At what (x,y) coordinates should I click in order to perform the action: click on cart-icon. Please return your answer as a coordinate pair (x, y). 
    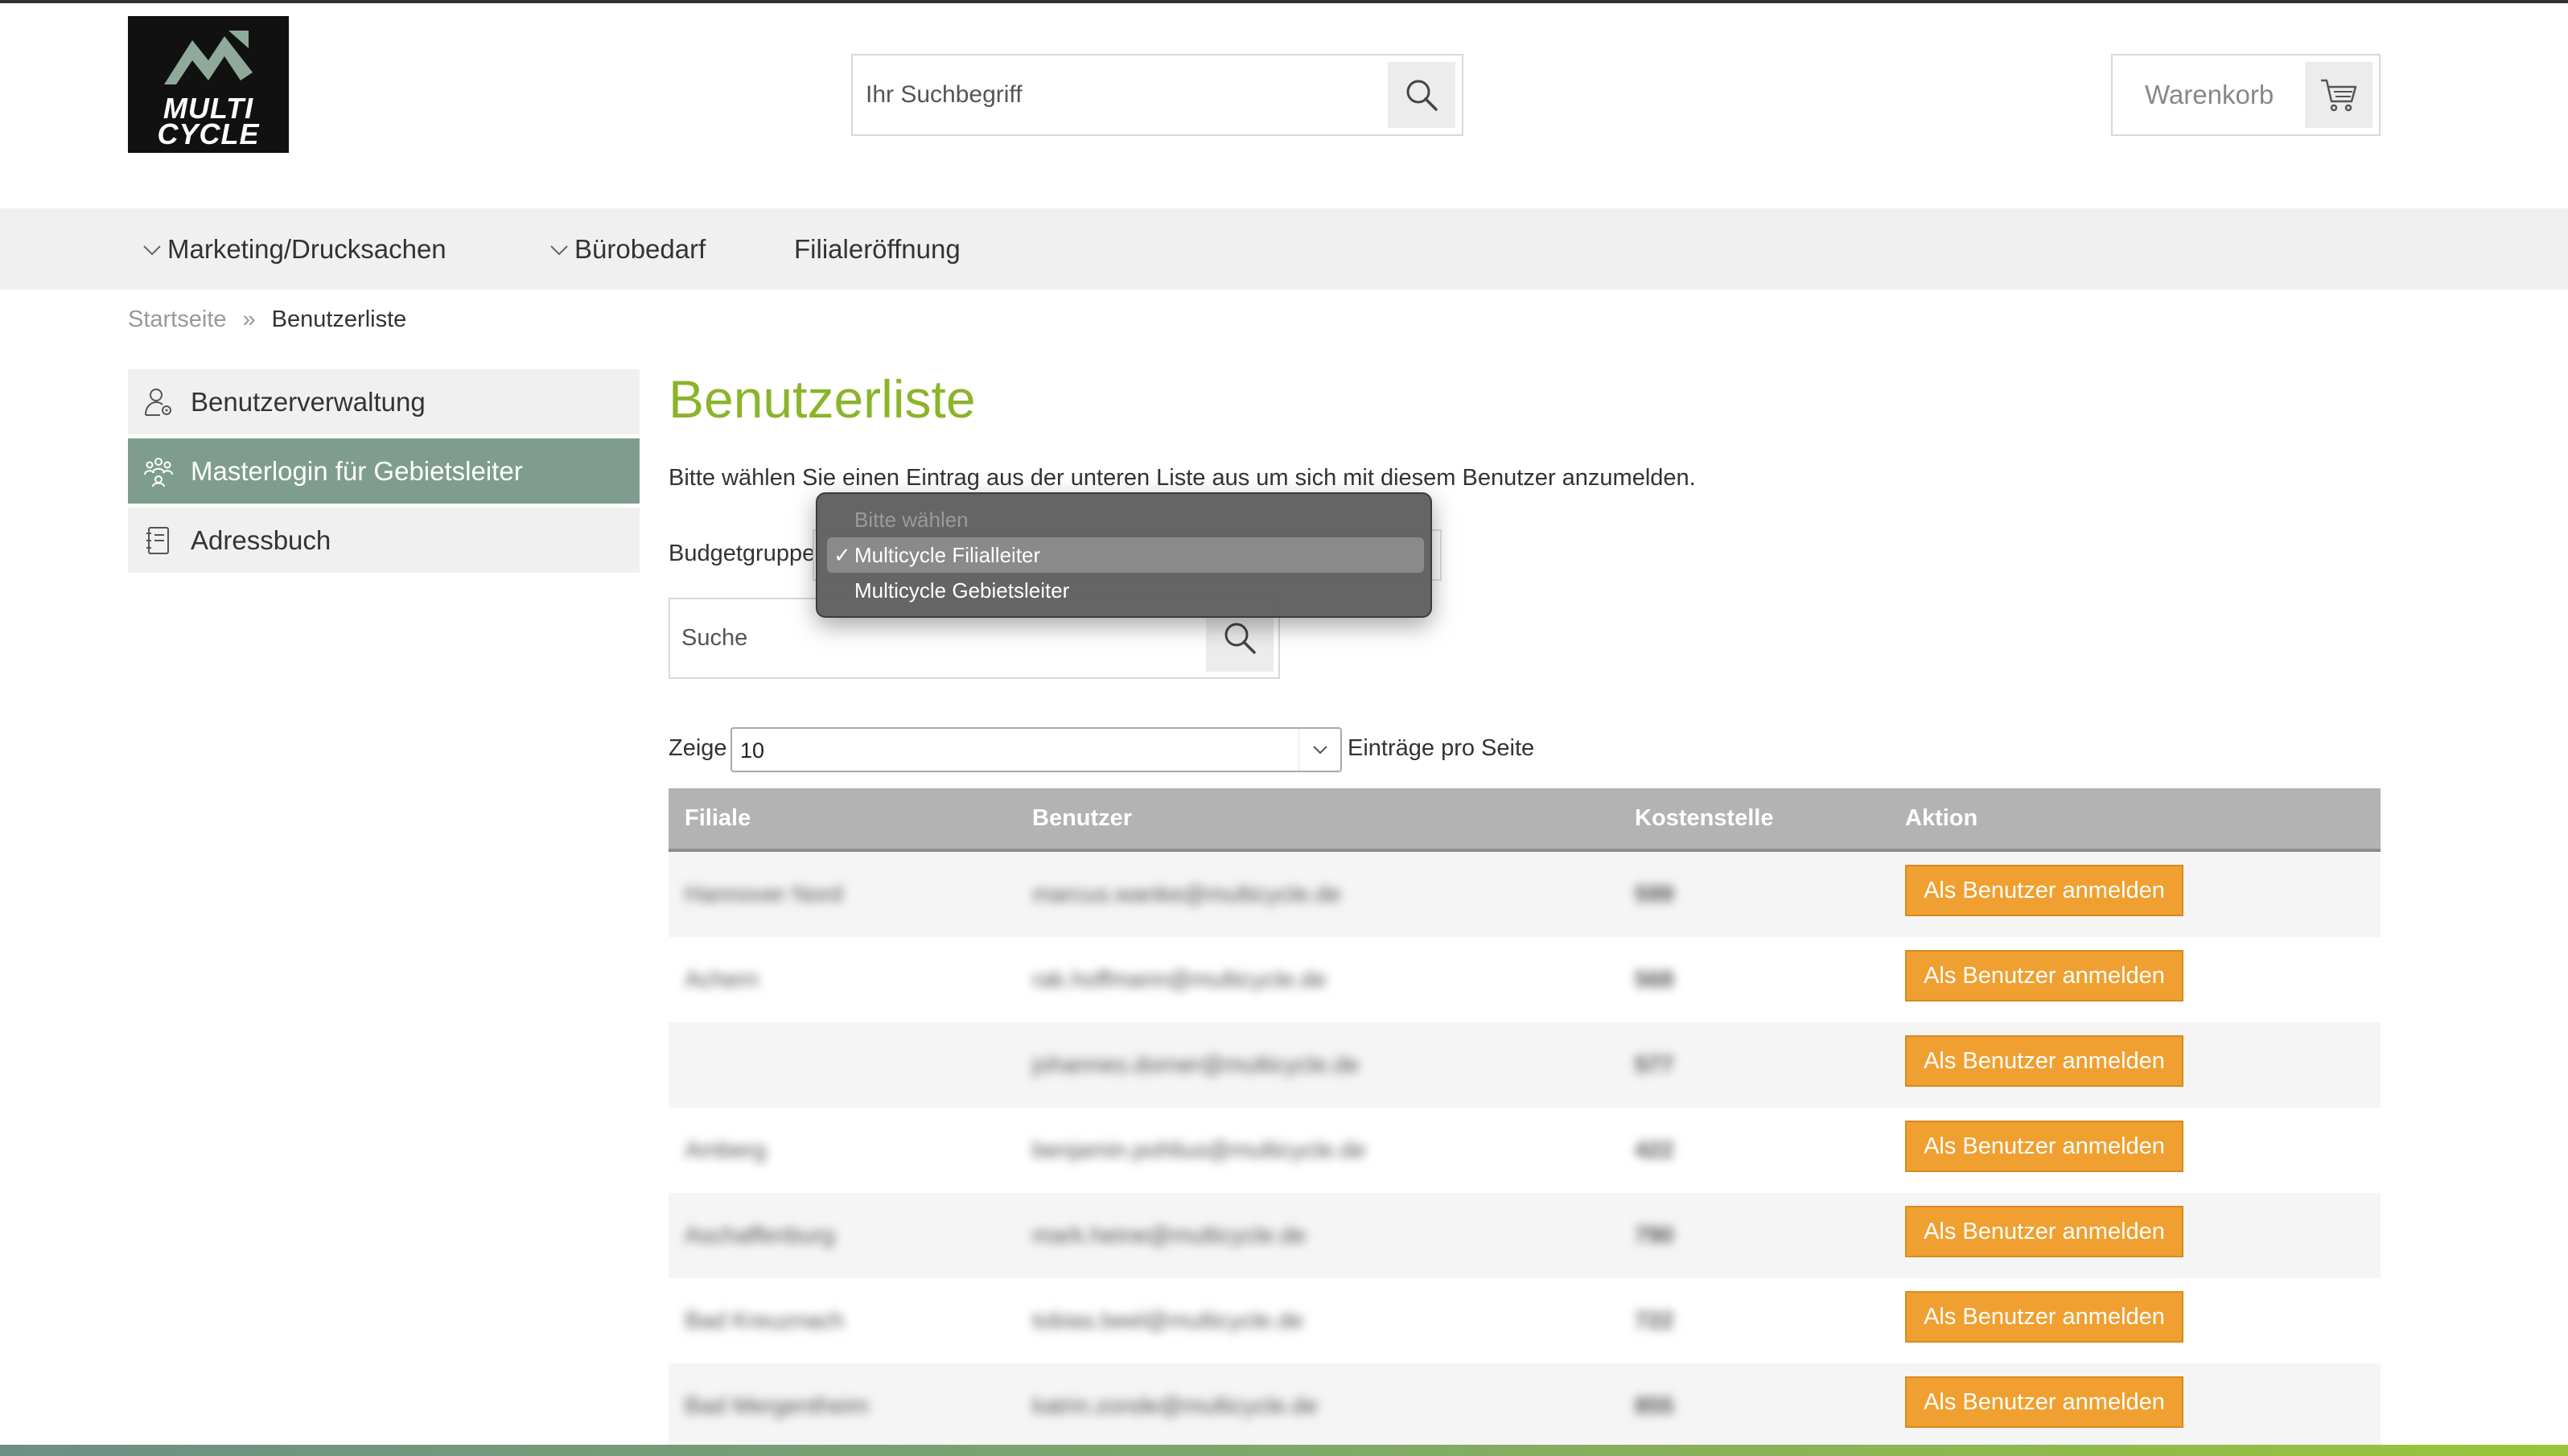
    Looking at the image, I should click on (2339, 96).